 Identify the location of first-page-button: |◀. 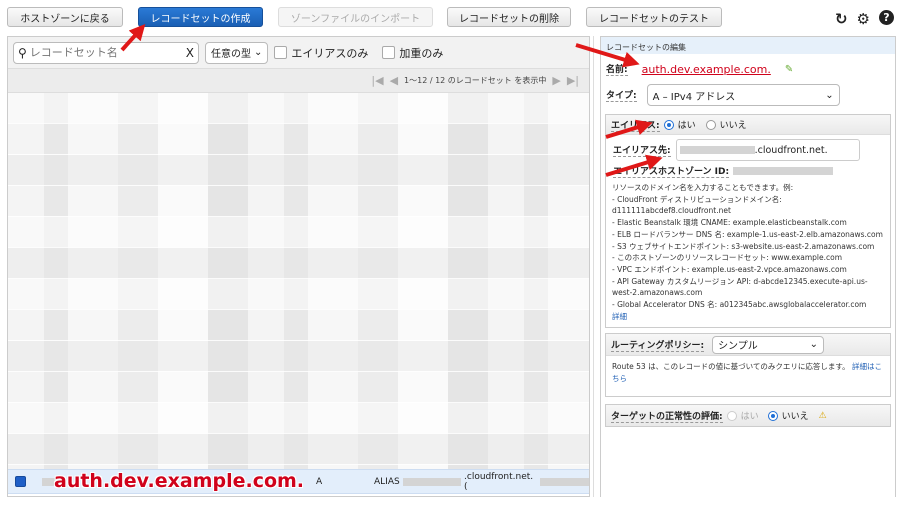
(377, 80).